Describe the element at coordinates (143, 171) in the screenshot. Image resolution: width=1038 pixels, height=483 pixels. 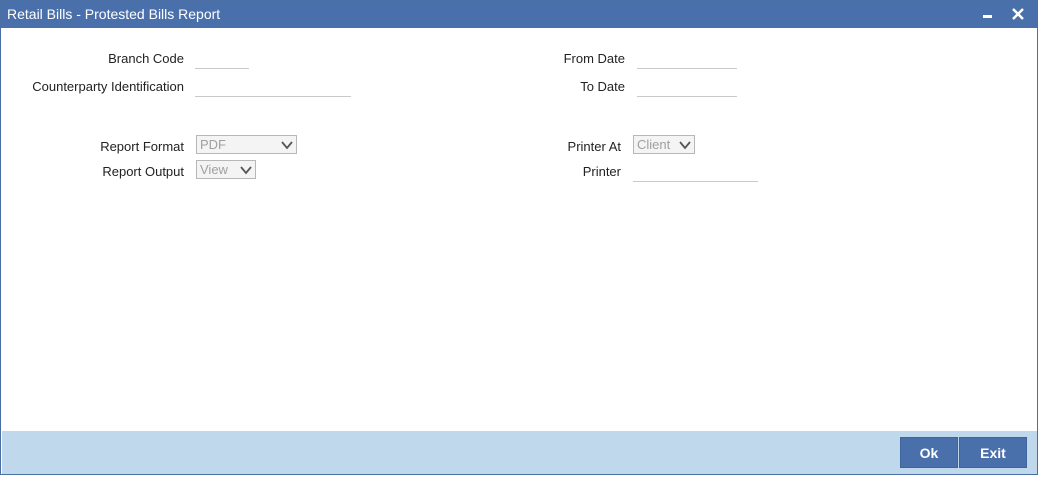
I see `report-output-label: Report Output` at that location.